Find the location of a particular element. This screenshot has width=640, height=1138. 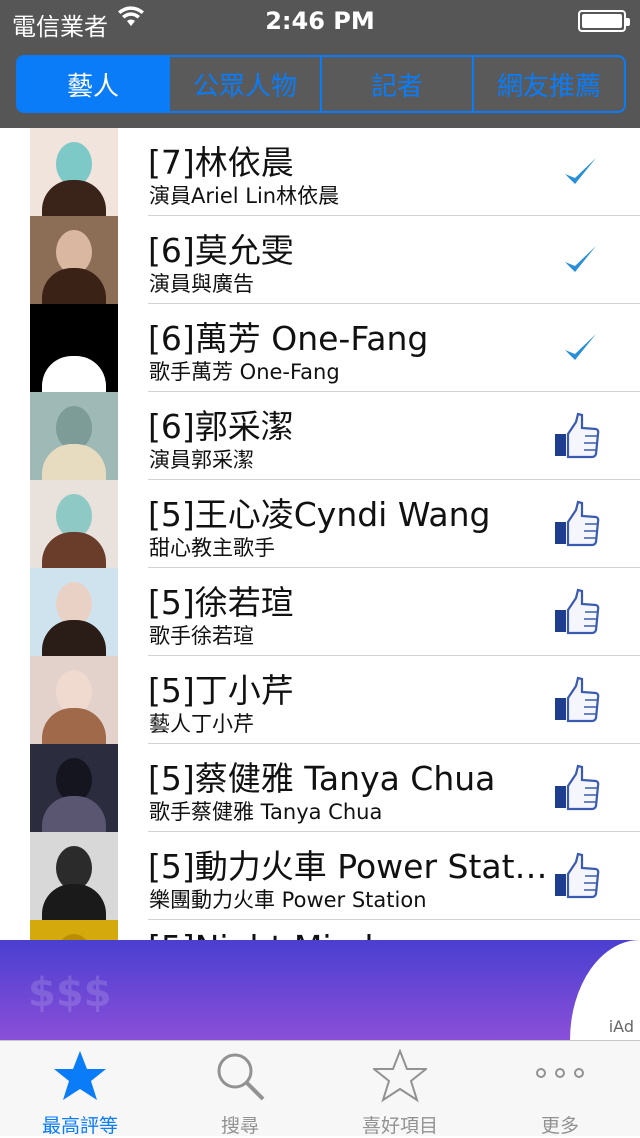

tab-3: 更多 is located at coordinates (560, 1089).